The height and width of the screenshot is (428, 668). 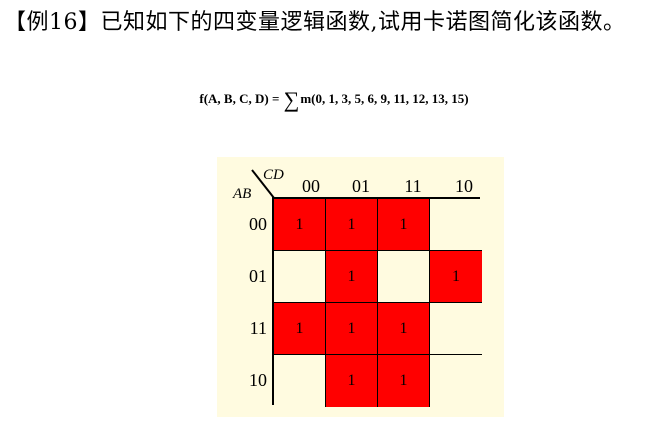 I want to click on row-label-11: 11, so click(x=258, y=328).